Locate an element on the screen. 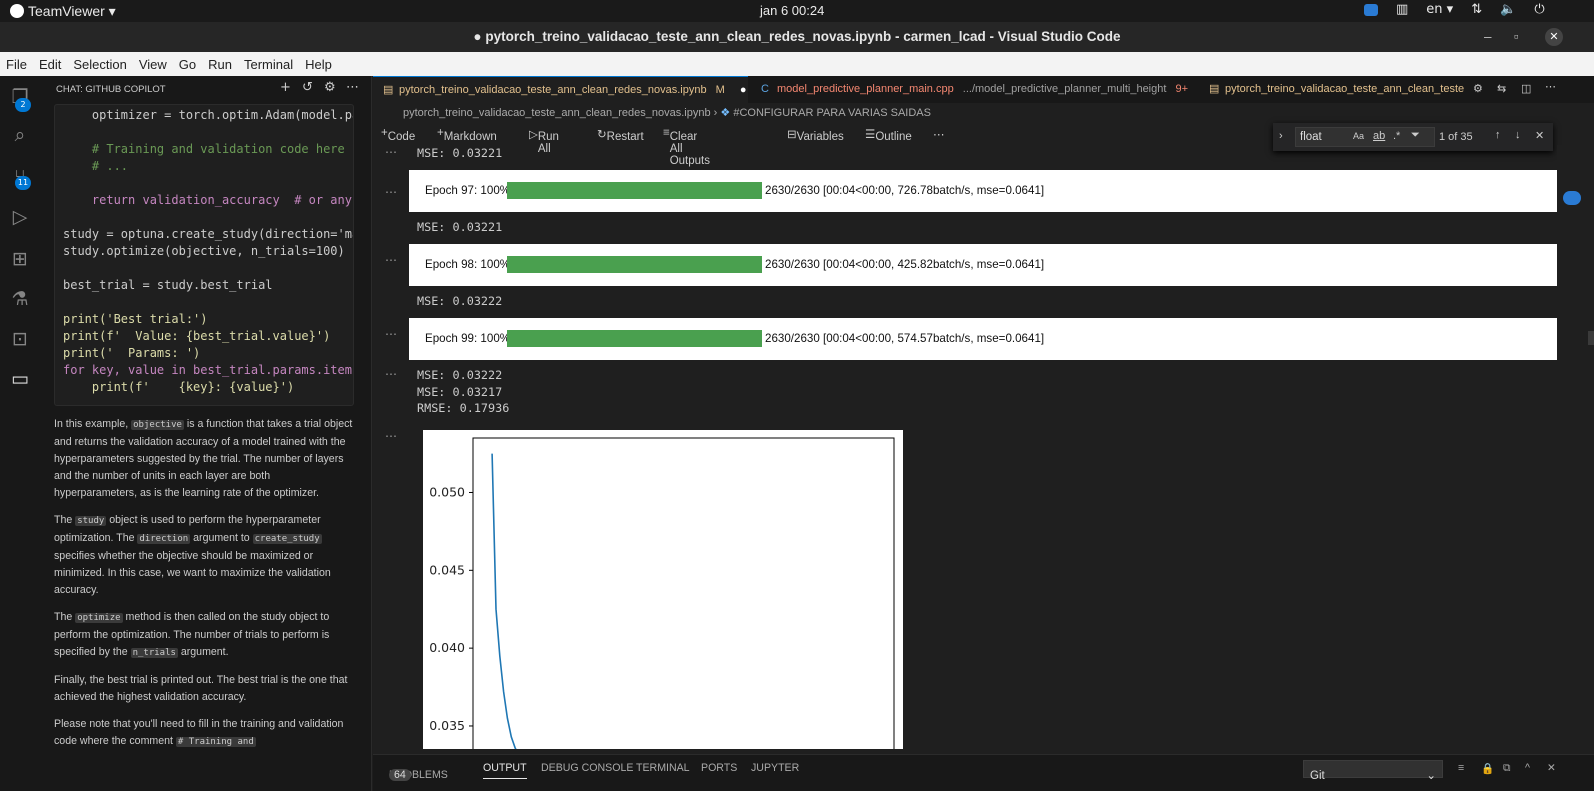 The image size is (1594, 791). loss-plot: 0.050 0.045 0.040 0.035 is located at coordinates (663, 589).